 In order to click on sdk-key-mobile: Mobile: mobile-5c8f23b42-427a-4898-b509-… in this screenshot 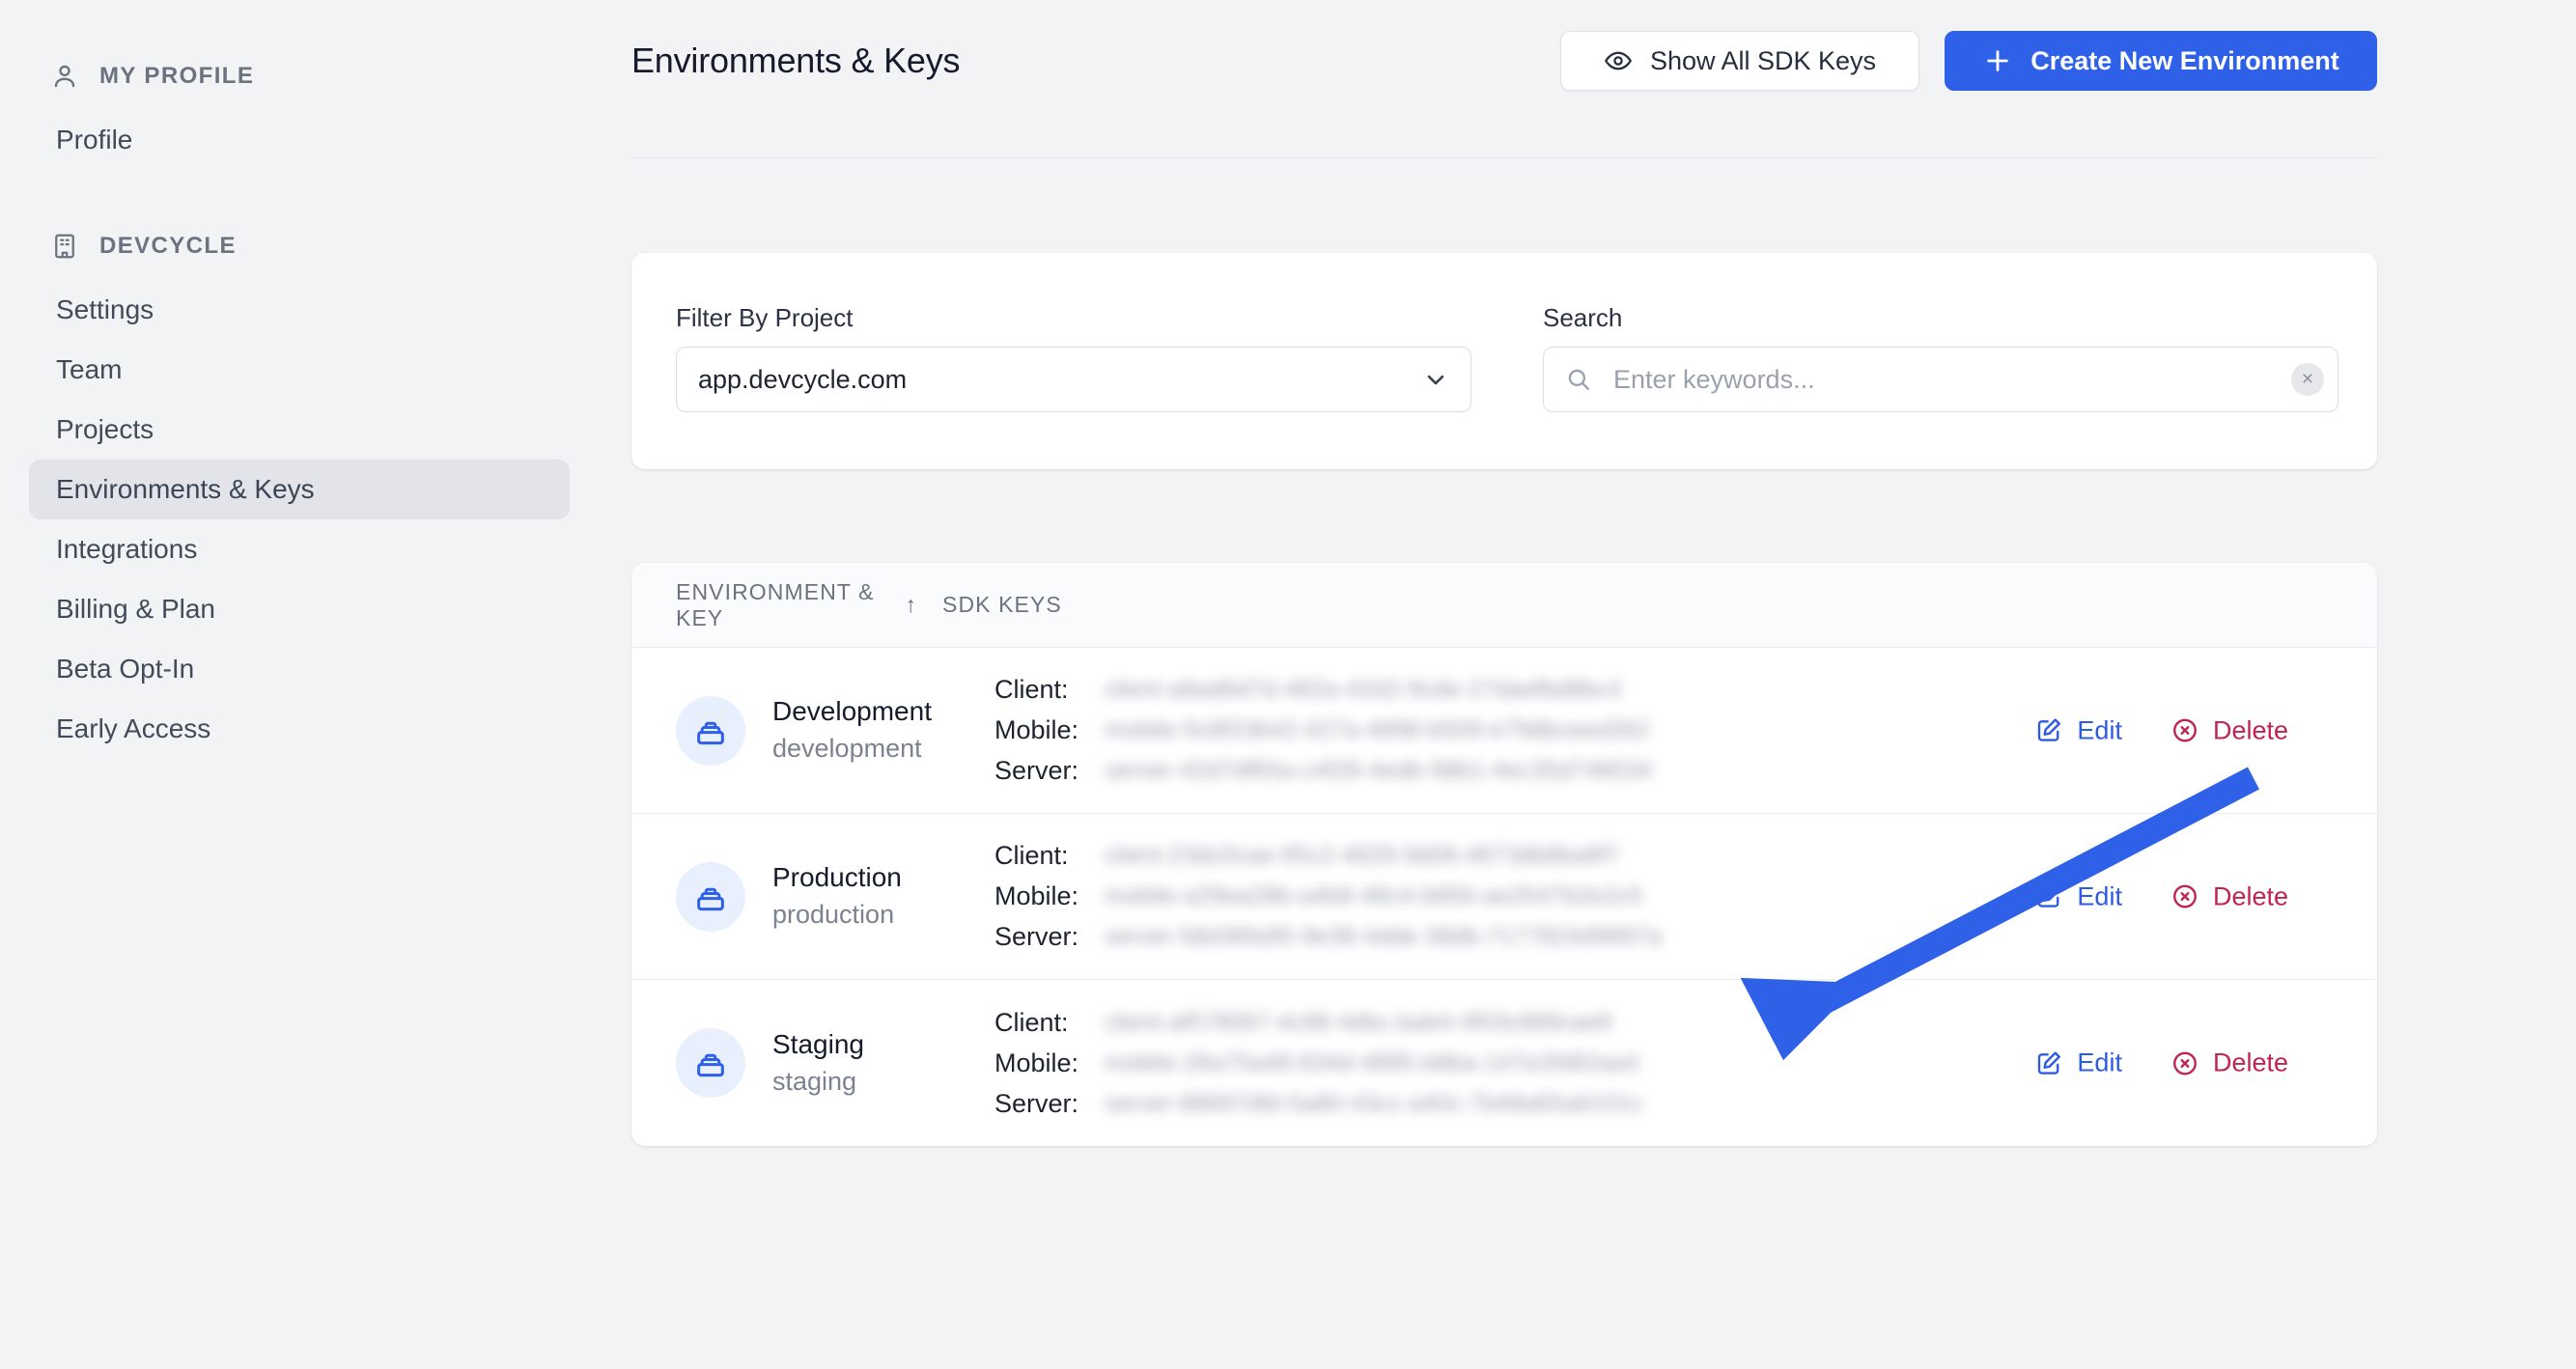, I will do `click(1381, 731)`.